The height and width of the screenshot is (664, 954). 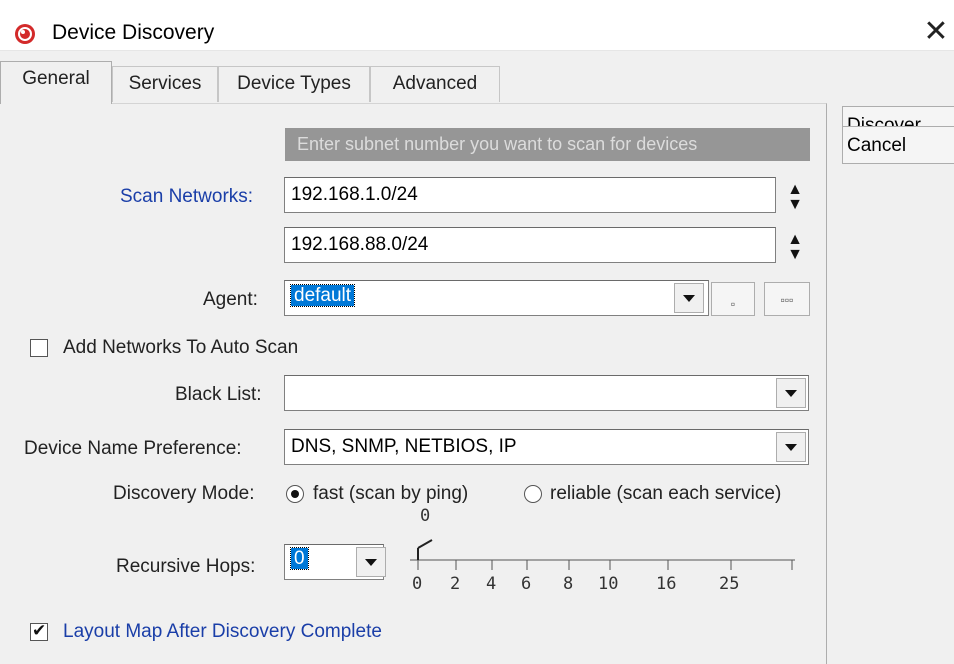 What do you see at coordinates (610, 553) in the screenshot?
I see `hops-slider: 0 0 2 4 6 8 10 16 25` at bounding box center [610, 553].